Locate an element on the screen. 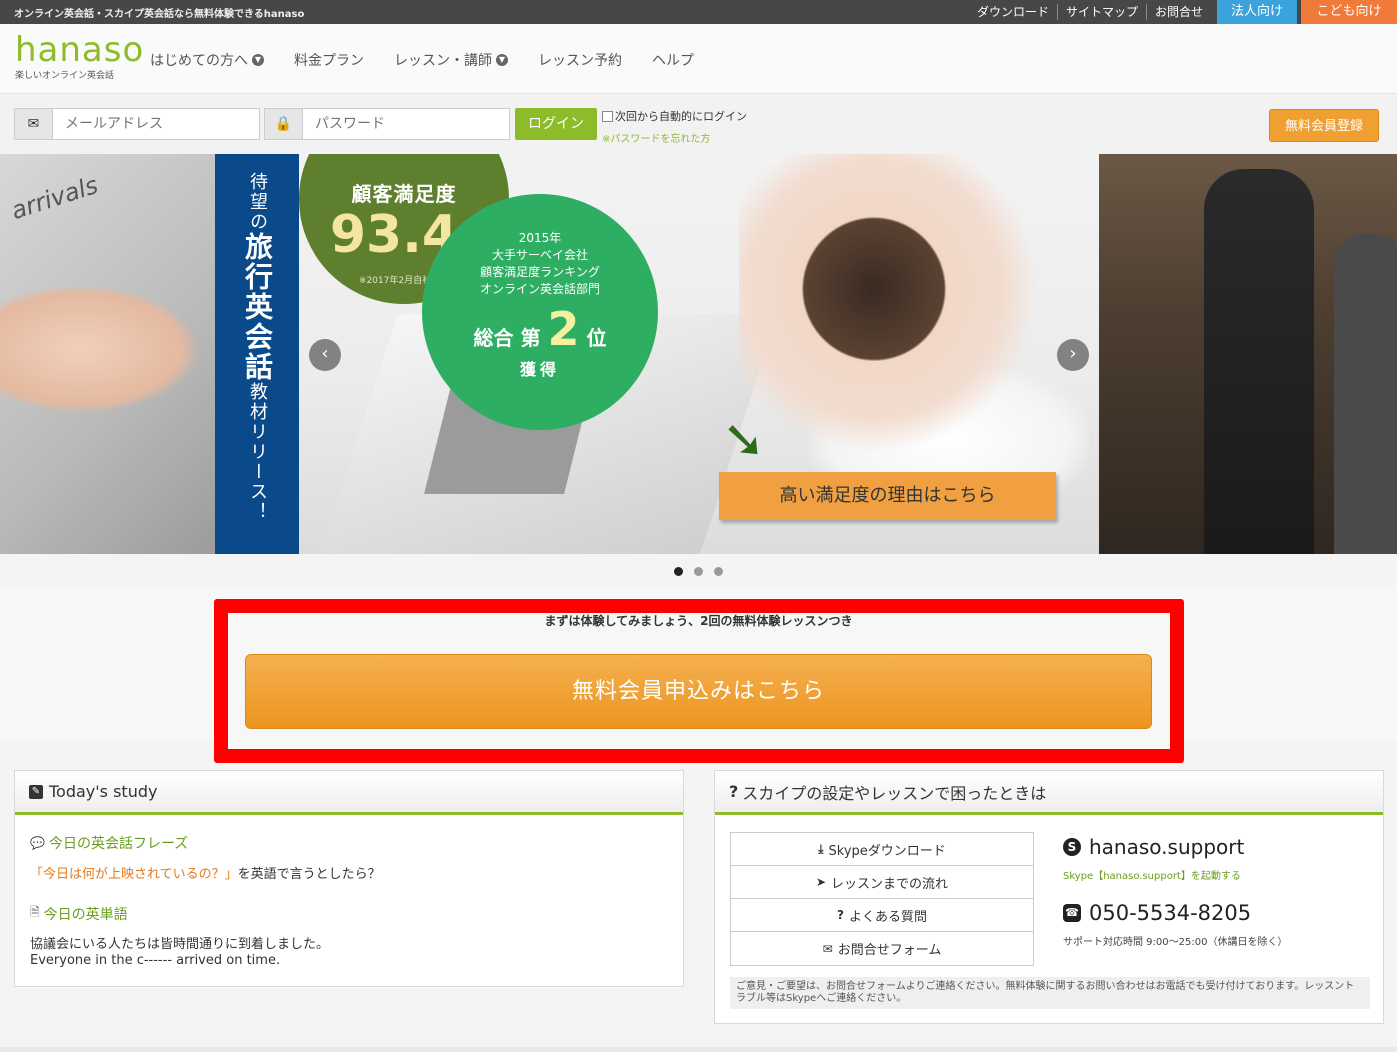 The width and height of the screenshot is (1397, 1052). link-label: Skypeダウンロード is located at coordinates (887, 851).